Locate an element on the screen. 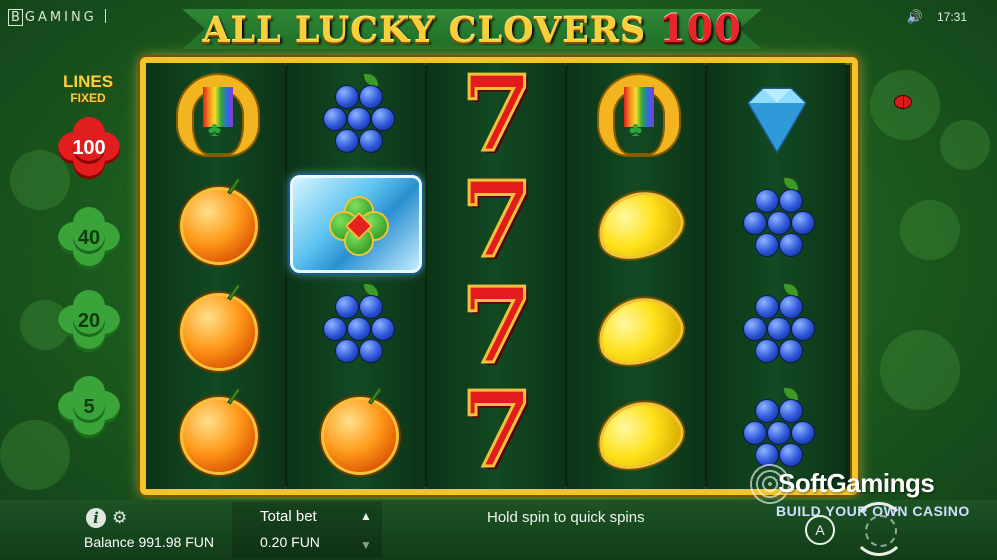  lines-option-label: 100 is located at coordinates (89, 147).